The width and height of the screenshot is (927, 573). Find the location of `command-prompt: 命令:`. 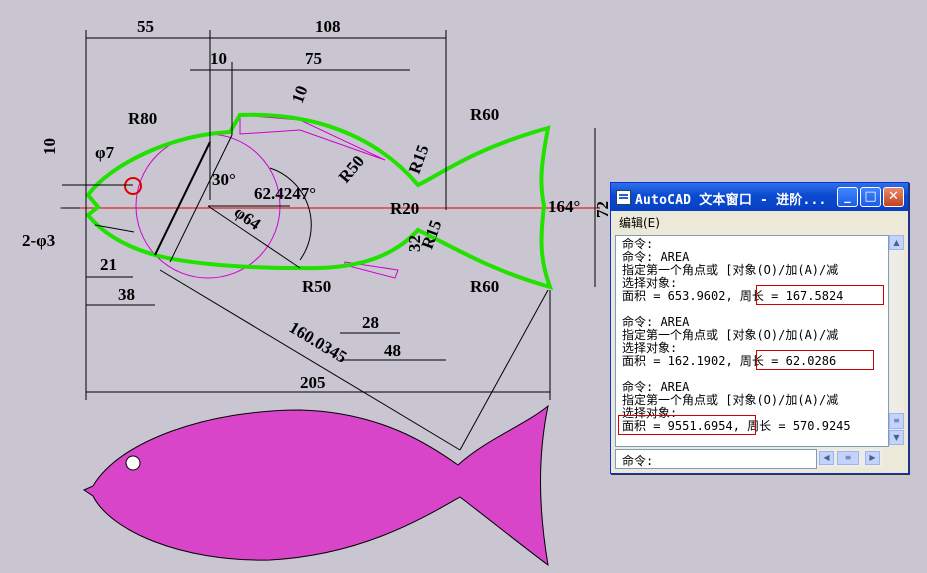

command-prompt: 命令: is located at coordinates (638, 461).